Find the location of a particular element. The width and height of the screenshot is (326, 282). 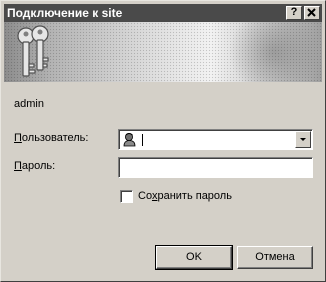

username-combobox is located at coordinates (215, 139).